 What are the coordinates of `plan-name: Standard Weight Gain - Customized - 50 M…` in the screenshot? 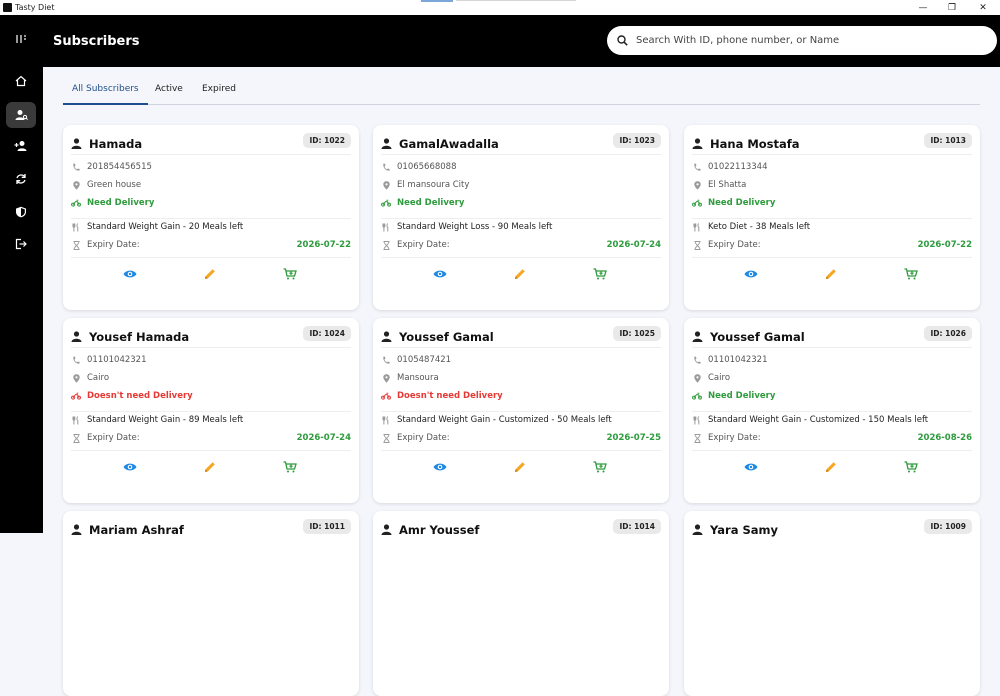 It's located at (504, 420).